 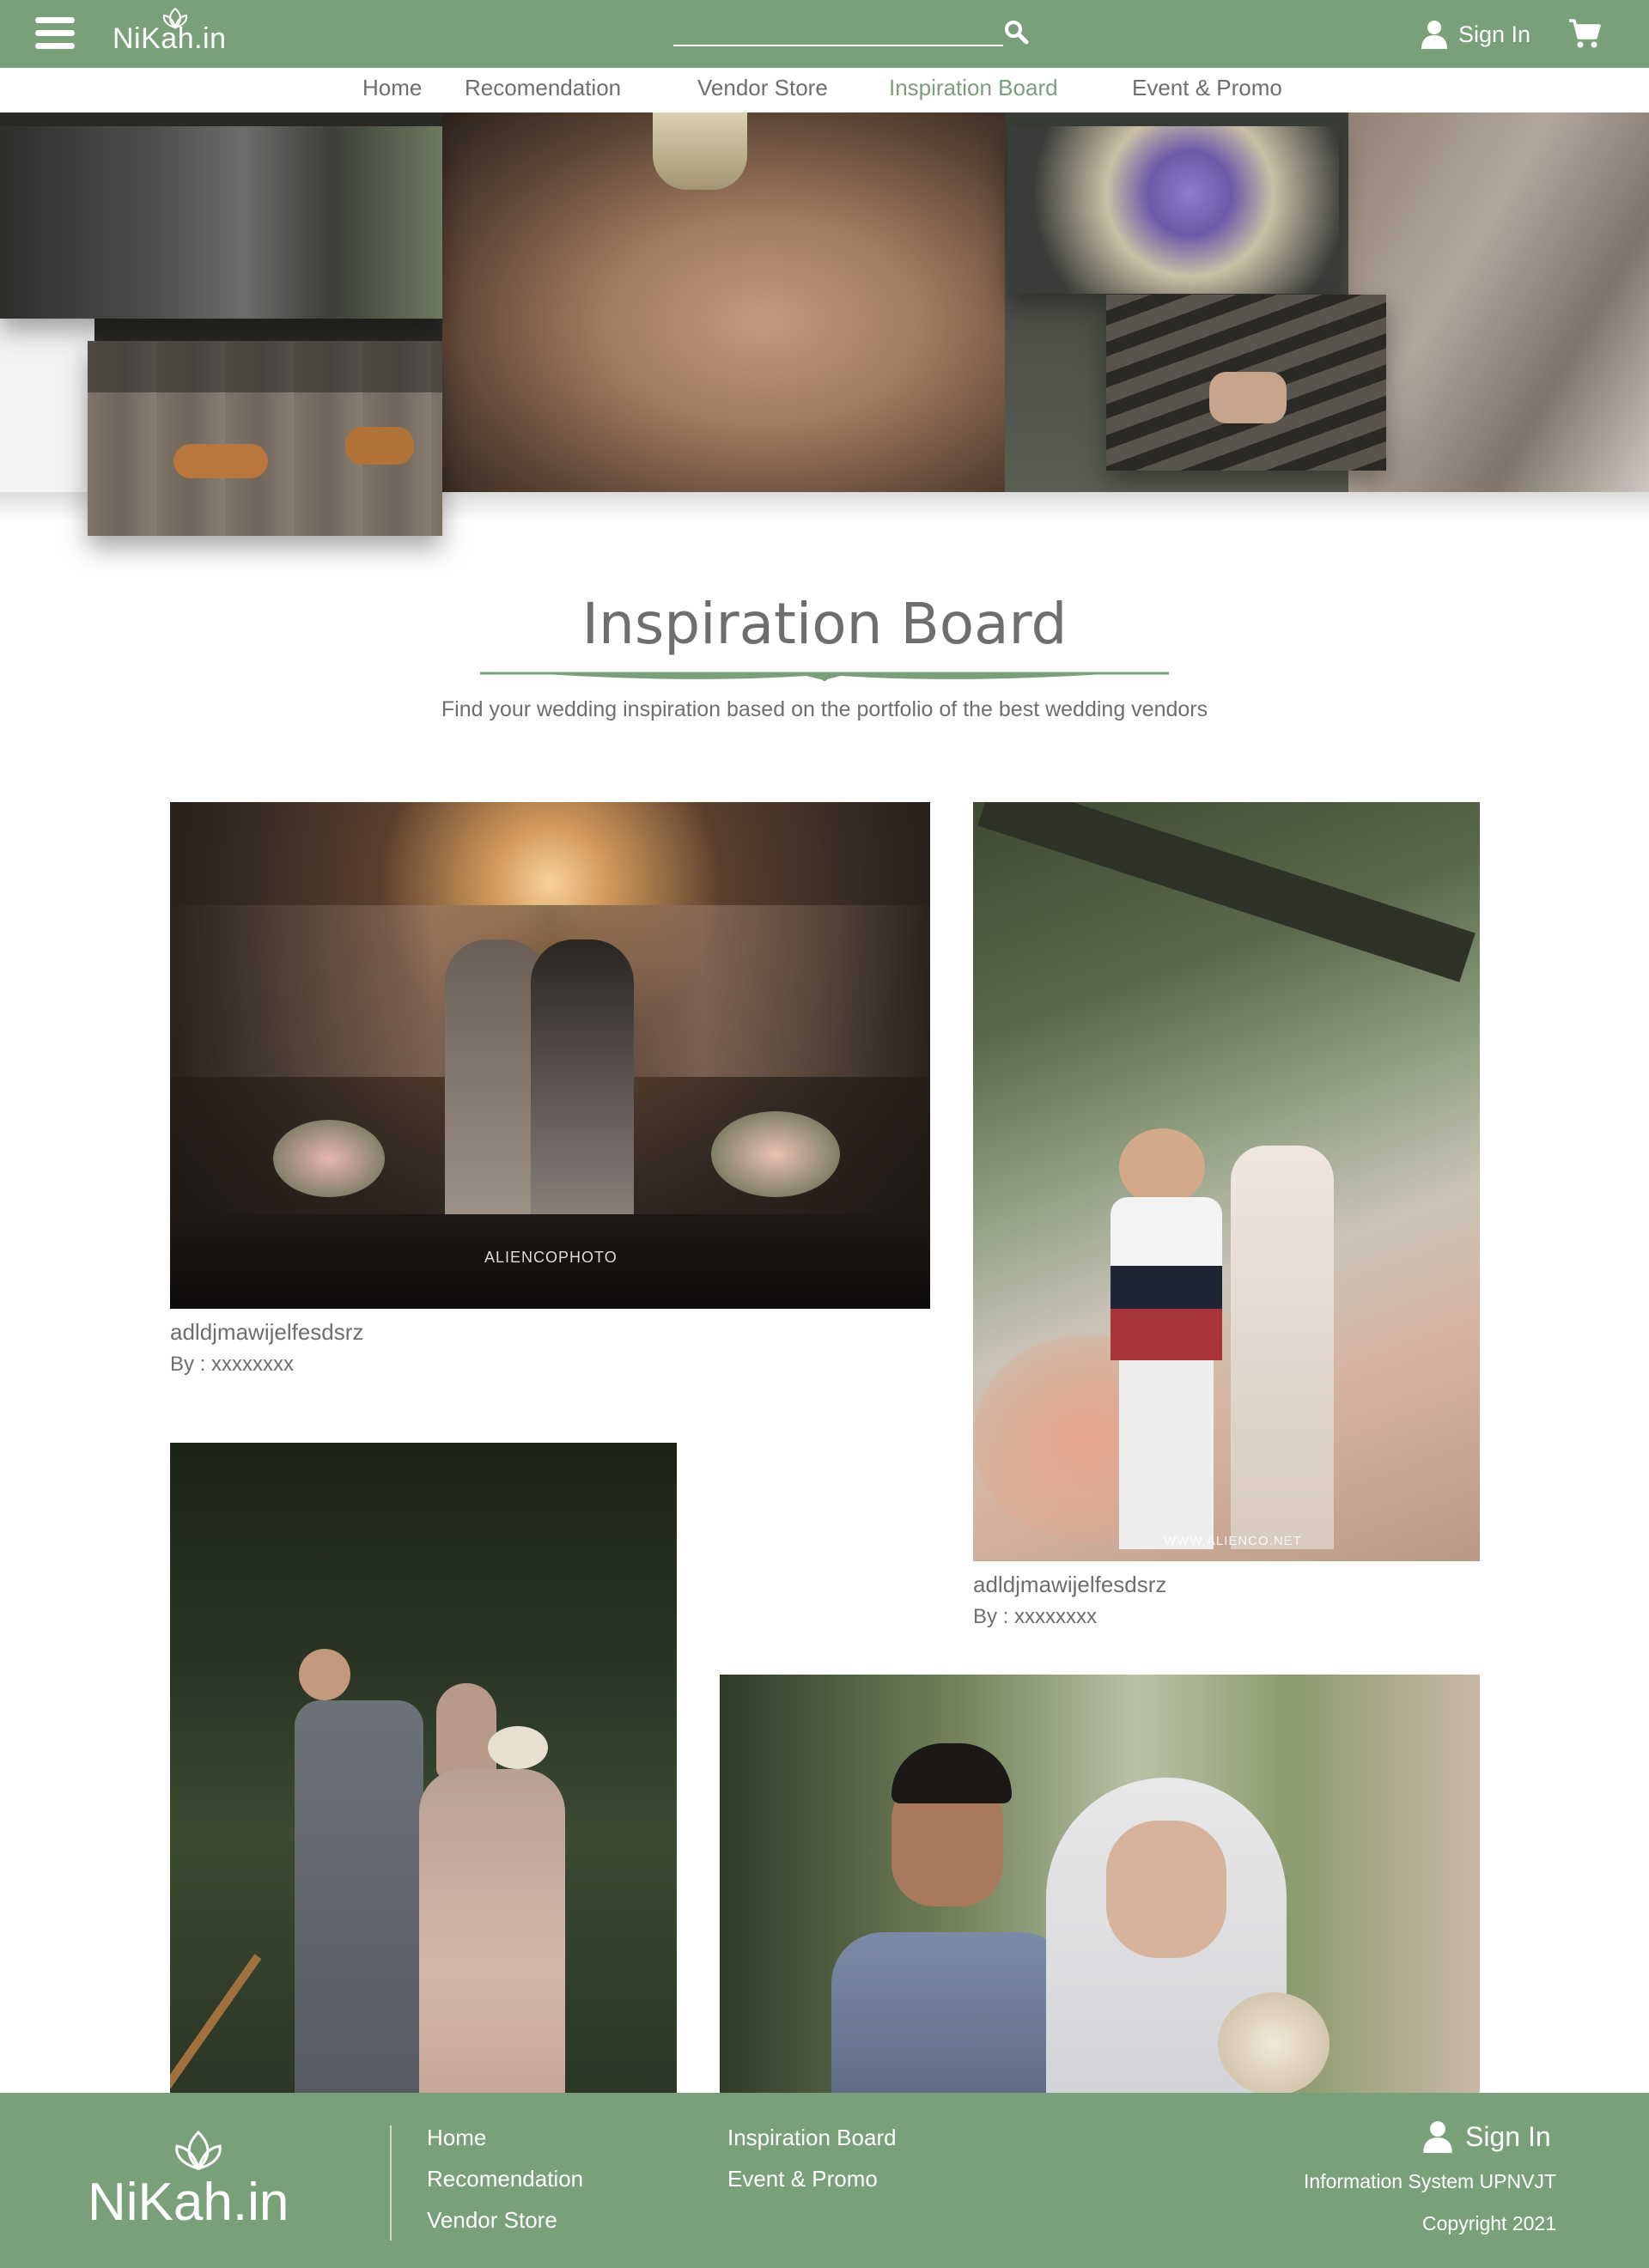 What do you see at coordinates (1584, 33) in the screenshot?
I see `cart-icon` at bounding box center [1584, 33].